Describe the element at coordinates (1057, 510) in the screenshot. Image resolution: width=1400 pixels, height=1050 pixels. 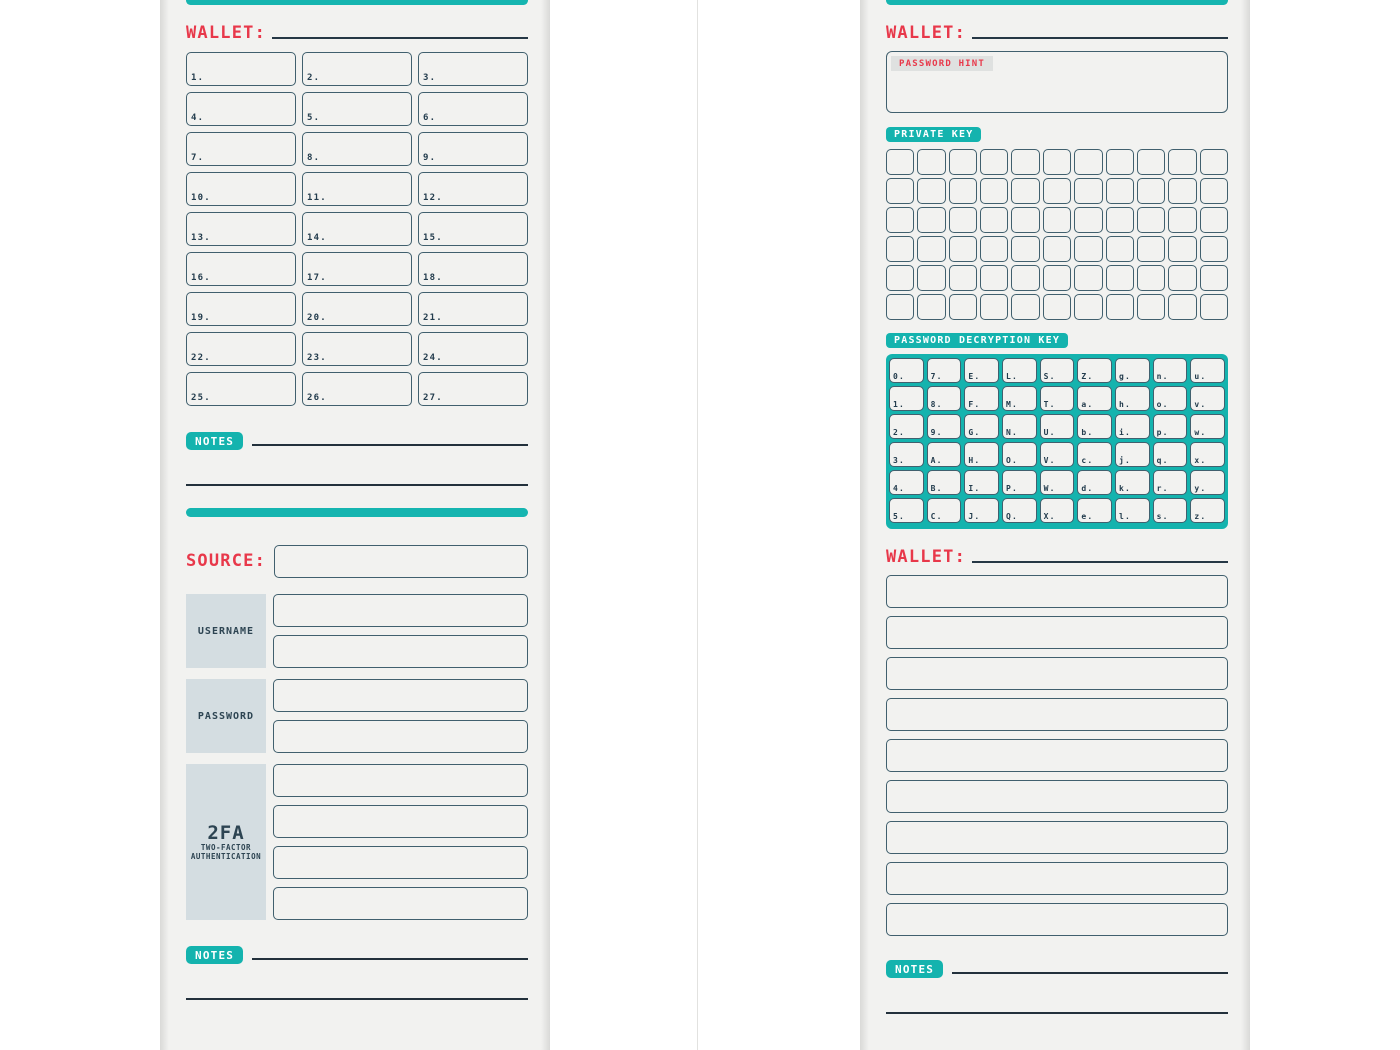
I see `decryption-key-cell: X.` at that location.